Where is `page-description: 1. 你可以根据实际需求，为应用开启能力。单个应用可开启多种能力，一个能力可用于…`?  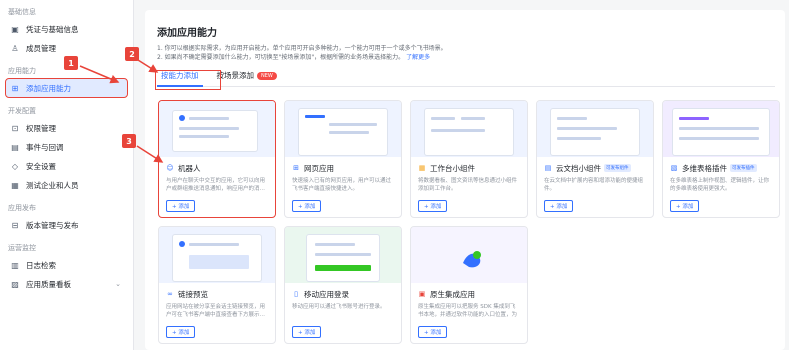 page-description: 1. 你可以根据实际需求，为应用开启能力。单个应用可开启多种能力，一个能力可用于… is located at coordinates (466, 53).